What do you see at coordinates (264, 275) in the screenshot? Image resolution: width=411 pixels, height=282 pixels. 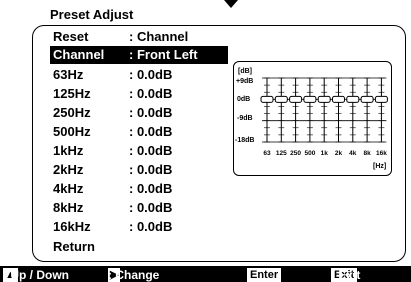 I see `enter-key: Enter` at bounding box center [264, 275].